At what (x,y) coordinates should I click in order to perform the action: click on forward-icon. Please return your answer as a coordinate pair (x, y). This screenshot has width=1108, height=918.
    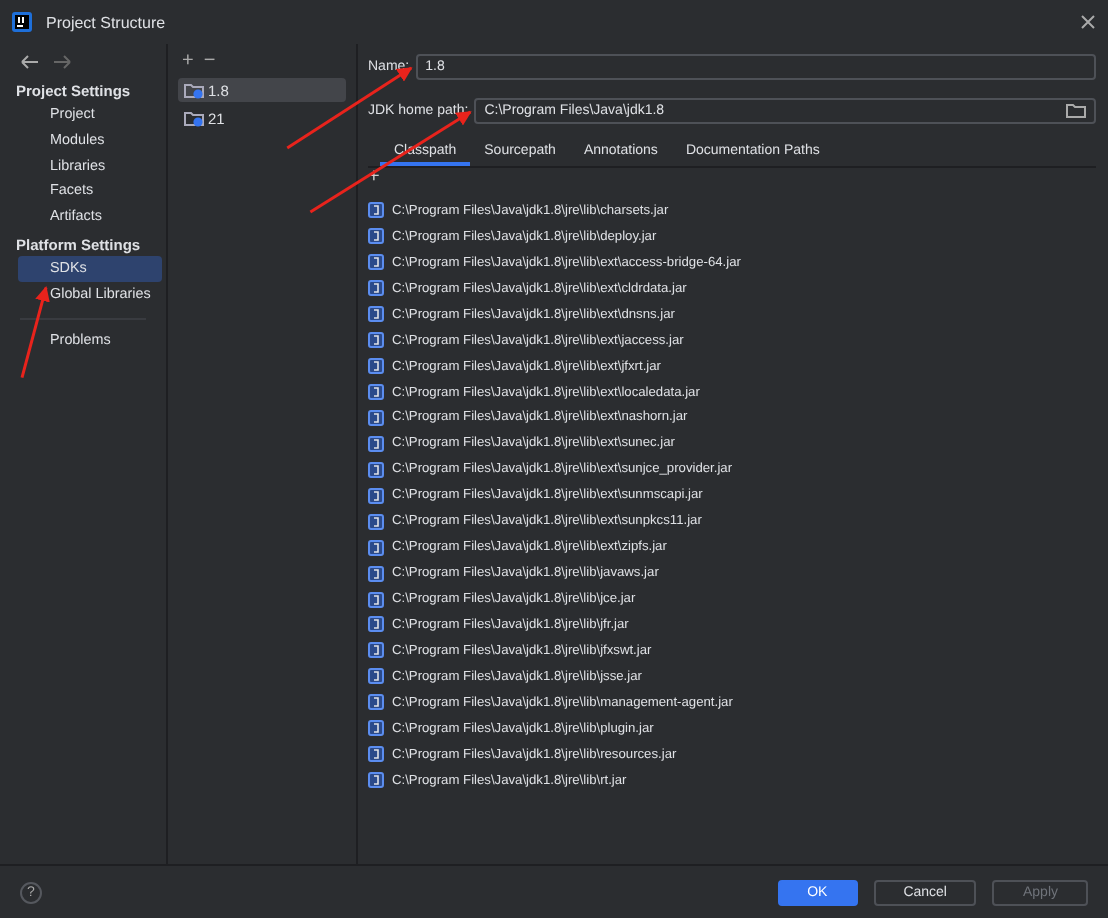
    Looking at the image, I should click on (62, 62).